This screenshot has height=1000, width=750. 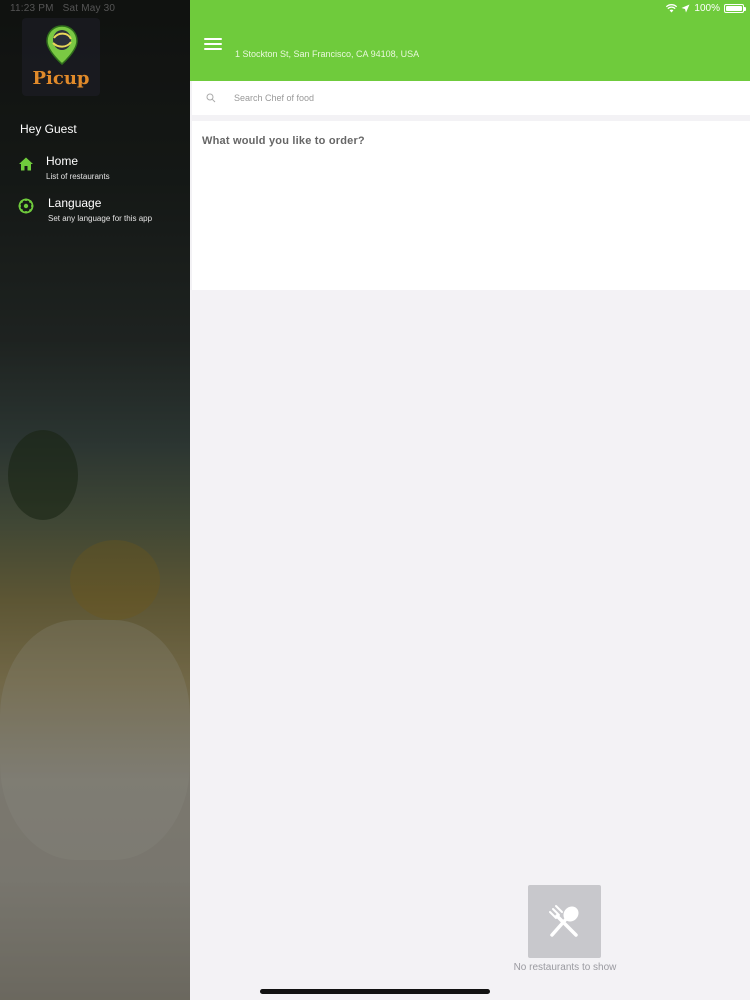 What do you see at coordinates (26, 164) in the screenshot?
I see `home-icon` at bounding box center [26, 164].